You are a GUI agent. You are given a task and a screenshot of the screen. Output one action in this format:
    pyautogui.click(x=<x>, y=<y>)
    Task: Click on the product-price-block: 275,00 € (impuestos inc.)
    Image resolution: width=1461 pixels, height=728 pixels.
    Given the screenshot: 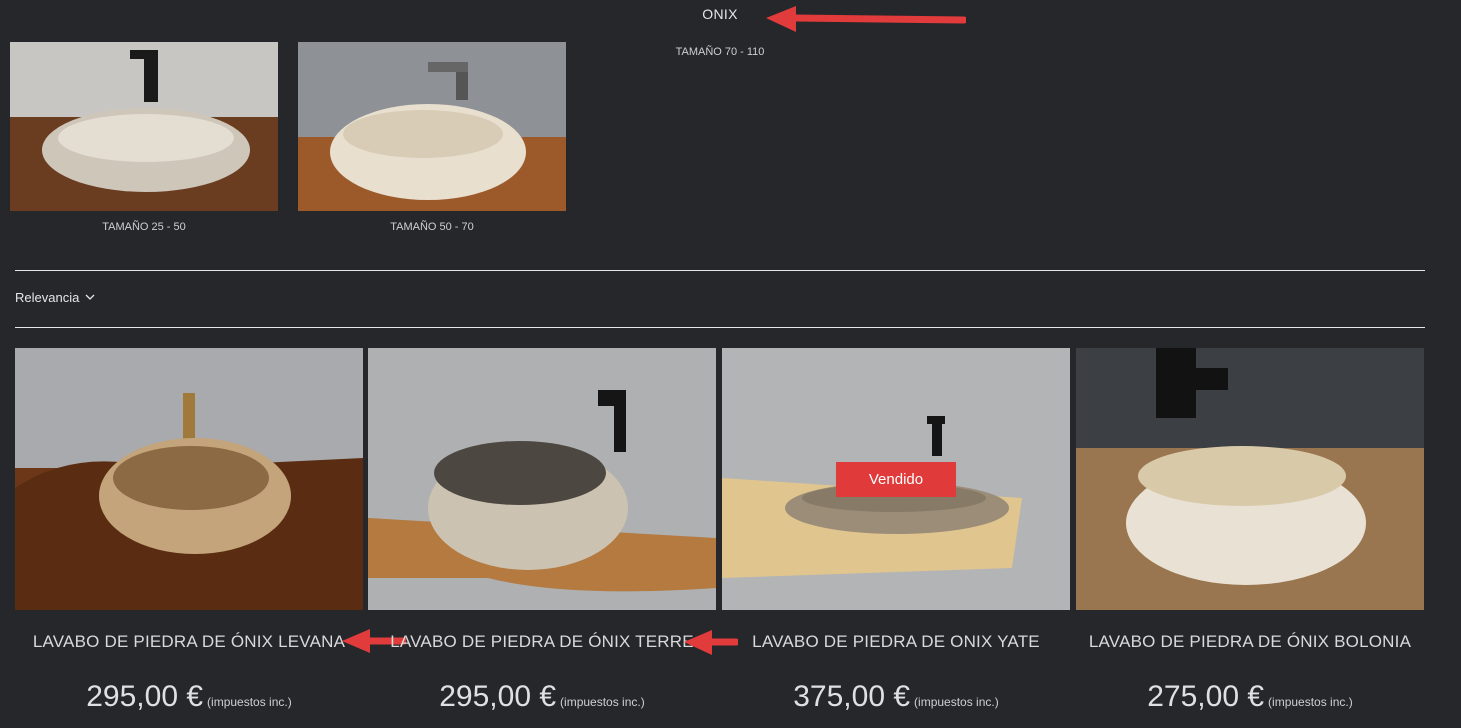 What is the action you would take?
    pyautogui.click(x=1250, y=697)
    